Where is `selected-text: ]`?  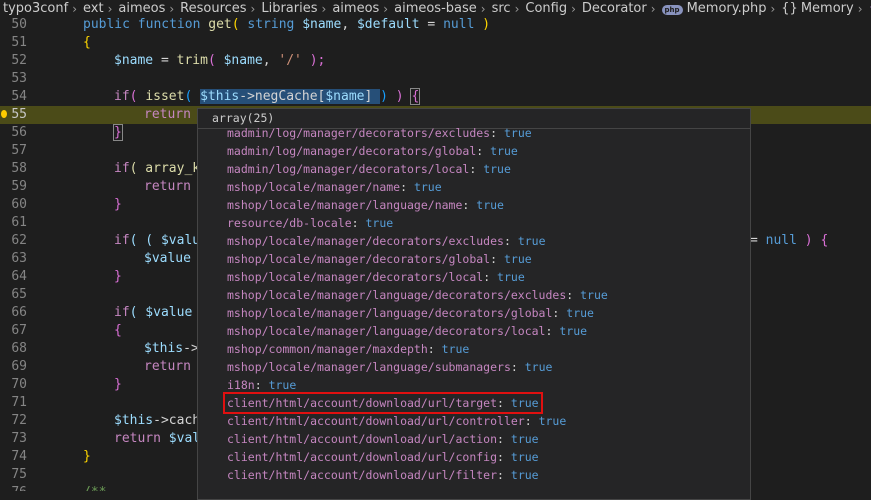
selected-text: ] is located at coordinates (372, 96).